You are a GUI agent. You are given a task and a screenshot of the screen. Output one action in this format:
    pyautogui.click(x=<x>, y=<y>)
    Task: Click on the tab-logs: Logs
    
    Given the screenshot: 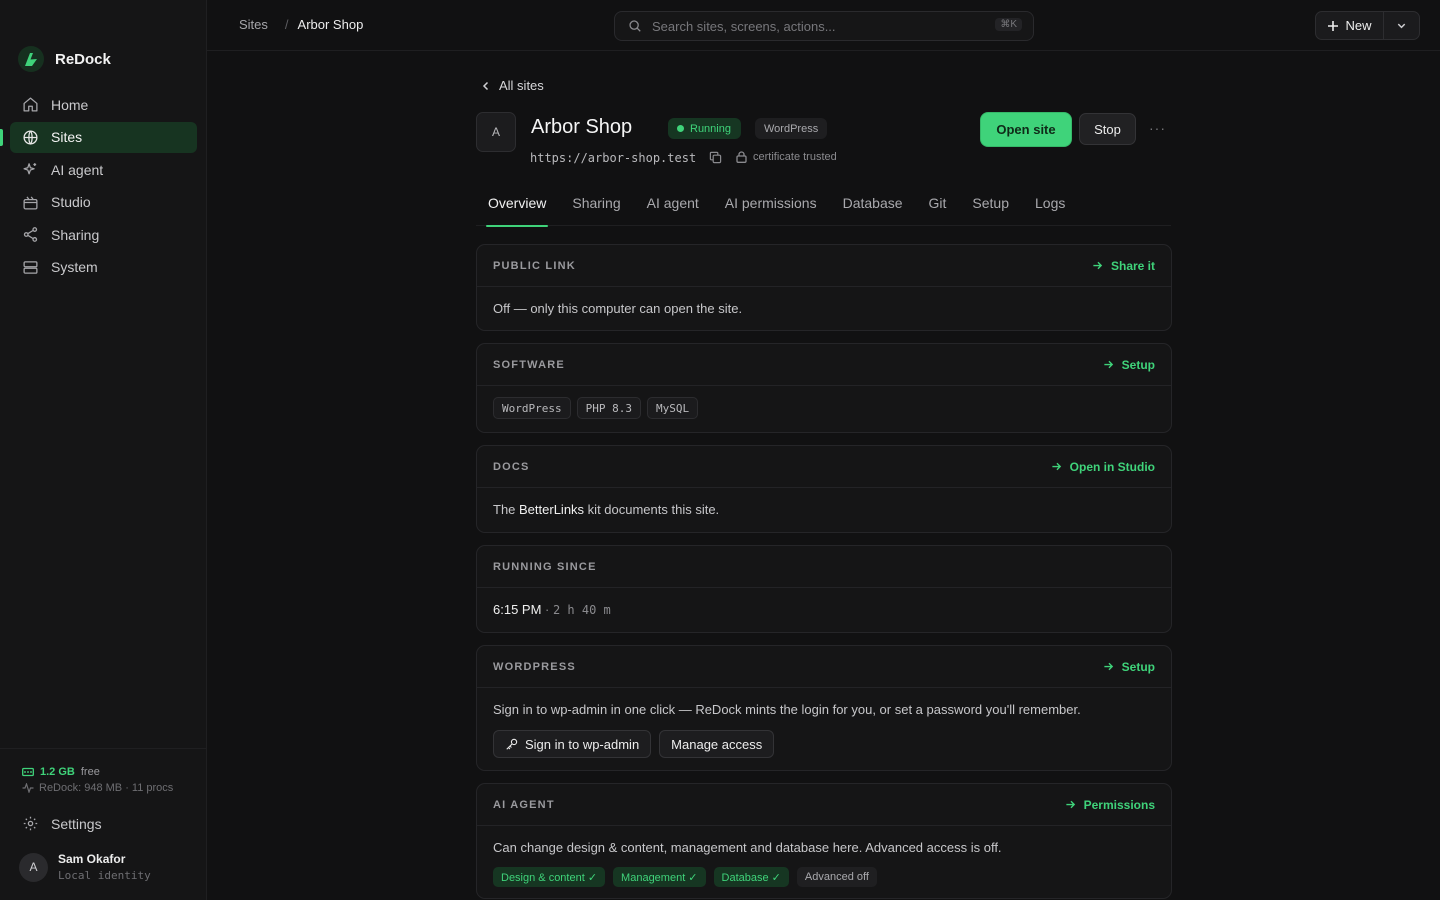 What is the action you would take?
    pyautogui.click(x=1051, y=207)
    